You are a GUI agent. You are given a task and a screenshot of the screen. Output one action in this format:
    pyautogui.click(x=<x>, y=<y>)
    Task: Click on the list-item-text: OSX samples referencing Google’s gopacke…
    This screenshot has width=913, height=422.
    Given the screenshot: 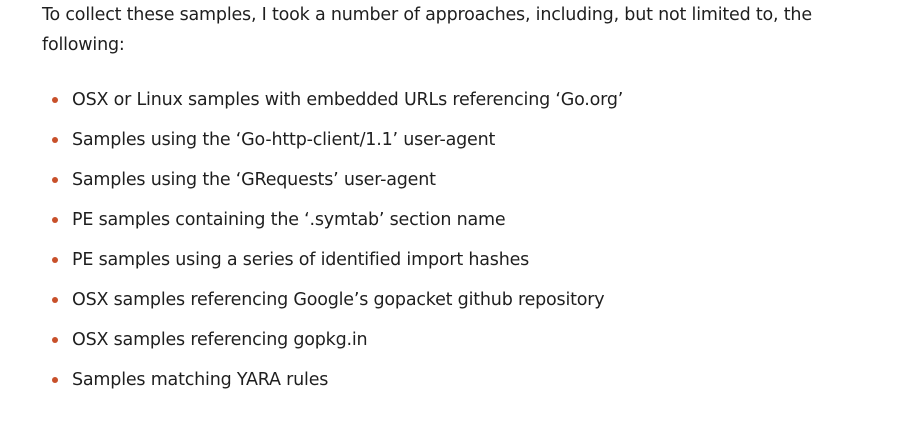 What is the action you would take?
    pyautogui.click(x=338, y=300)
    